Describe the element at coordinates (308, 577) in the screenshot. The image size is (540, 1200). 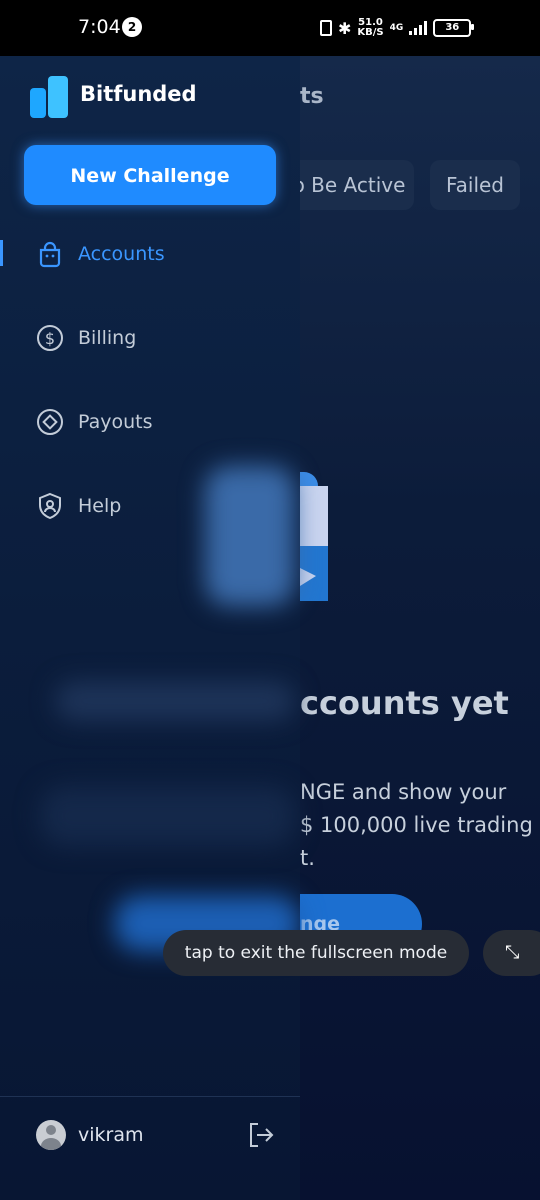
I see `arrow-icon` at that location.